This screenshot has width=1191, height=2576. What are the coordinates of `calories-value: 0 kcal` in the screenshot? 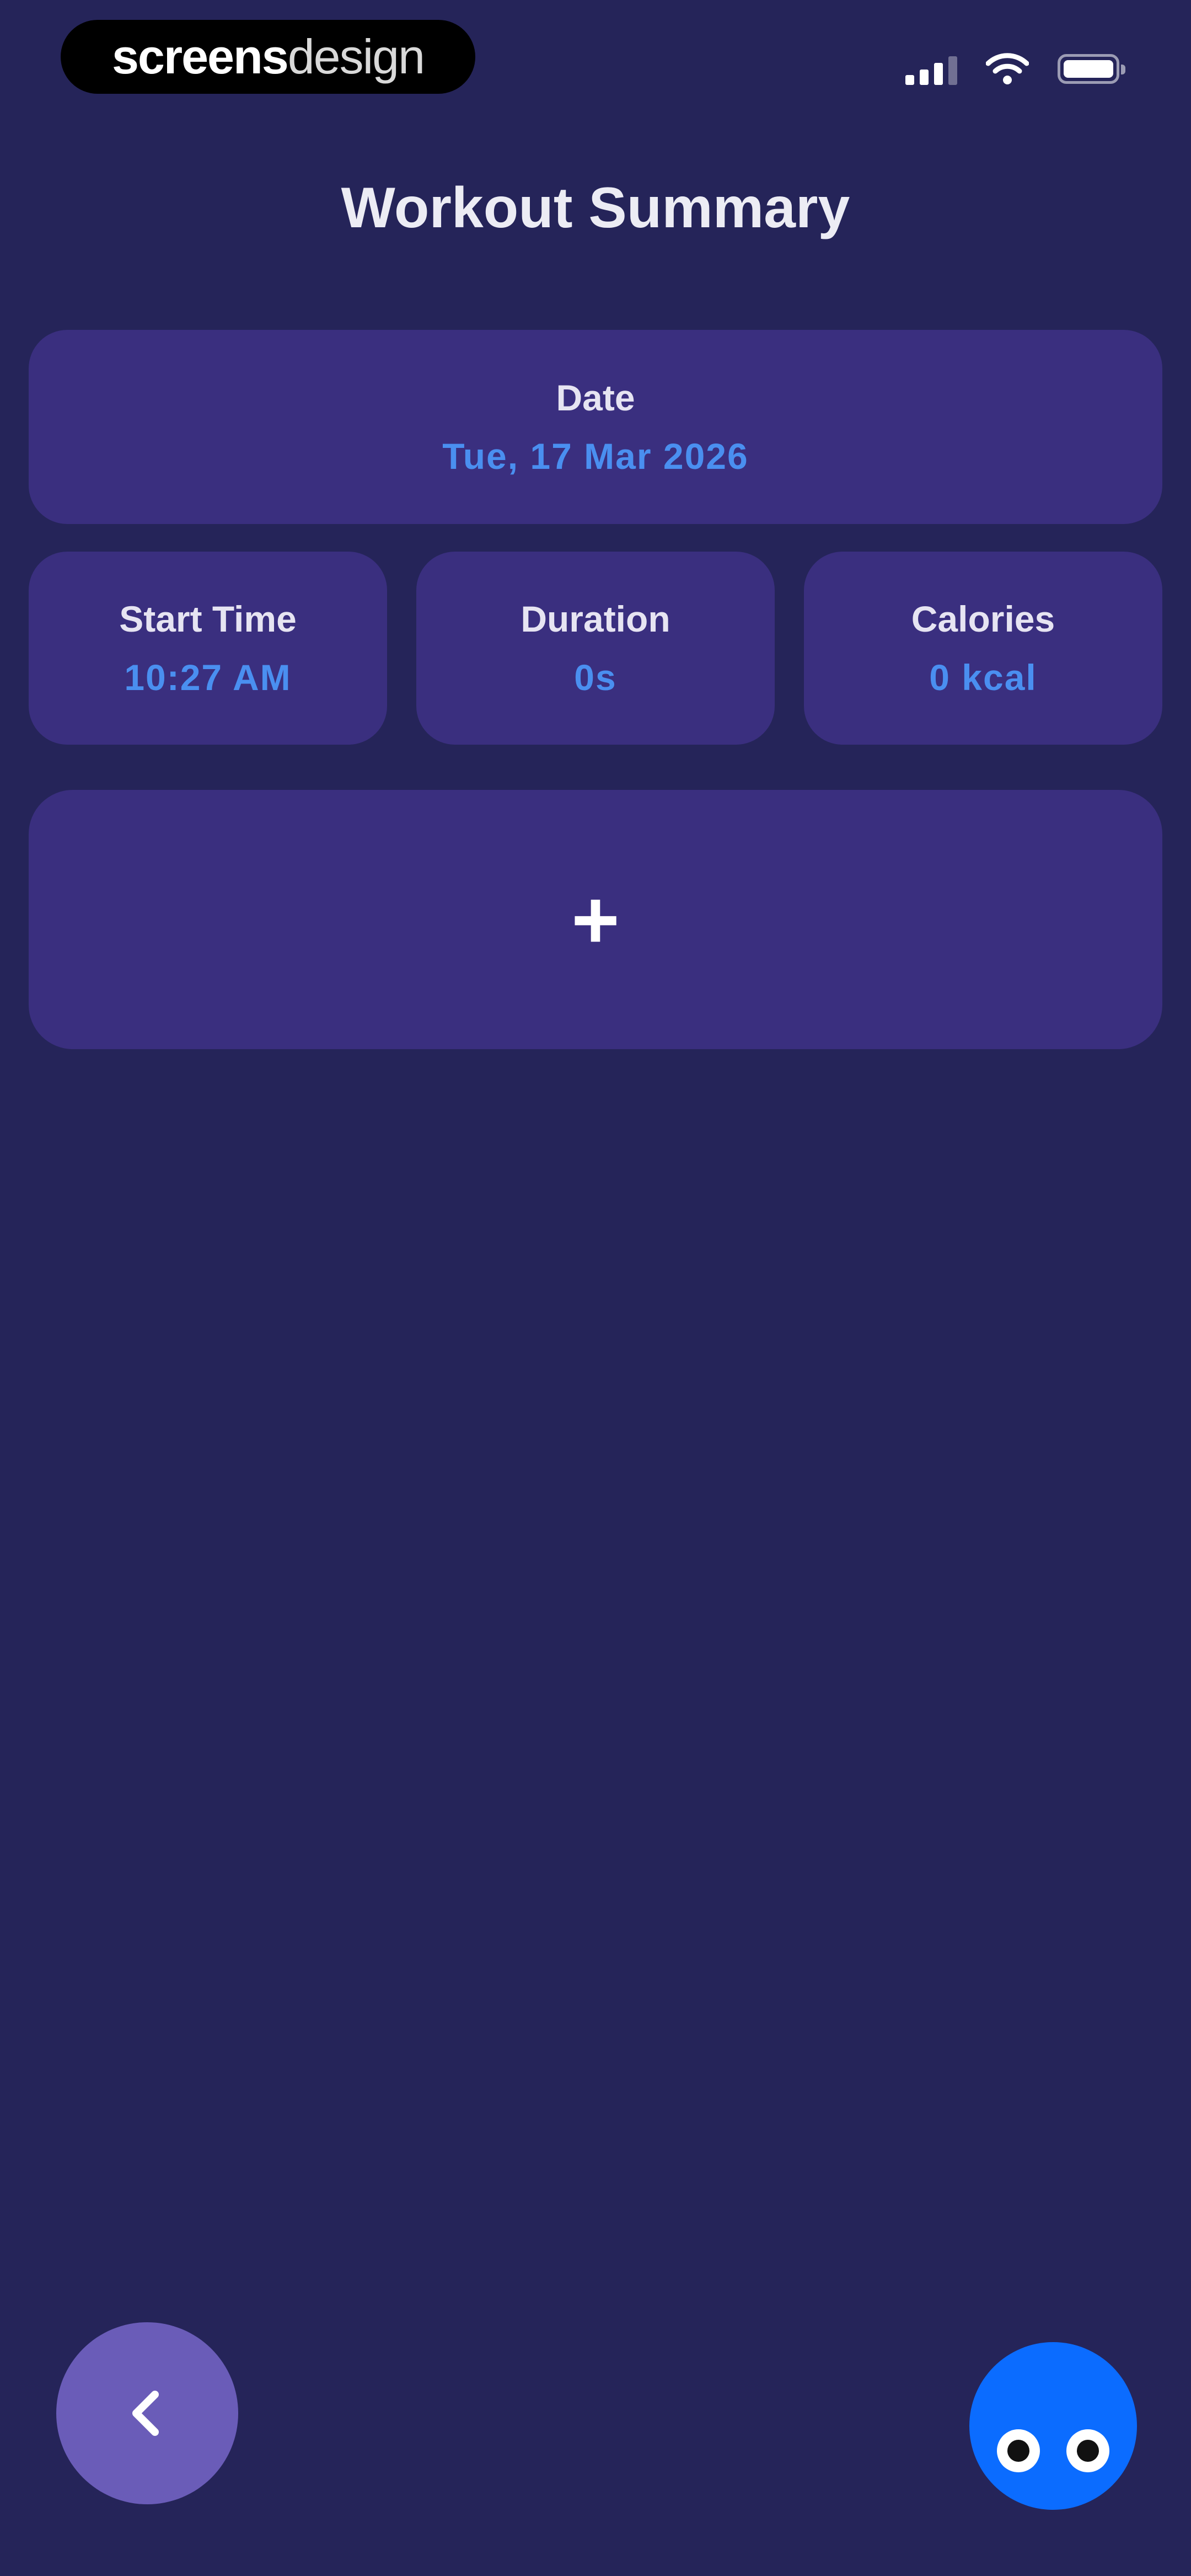 It's located at (983, 677).